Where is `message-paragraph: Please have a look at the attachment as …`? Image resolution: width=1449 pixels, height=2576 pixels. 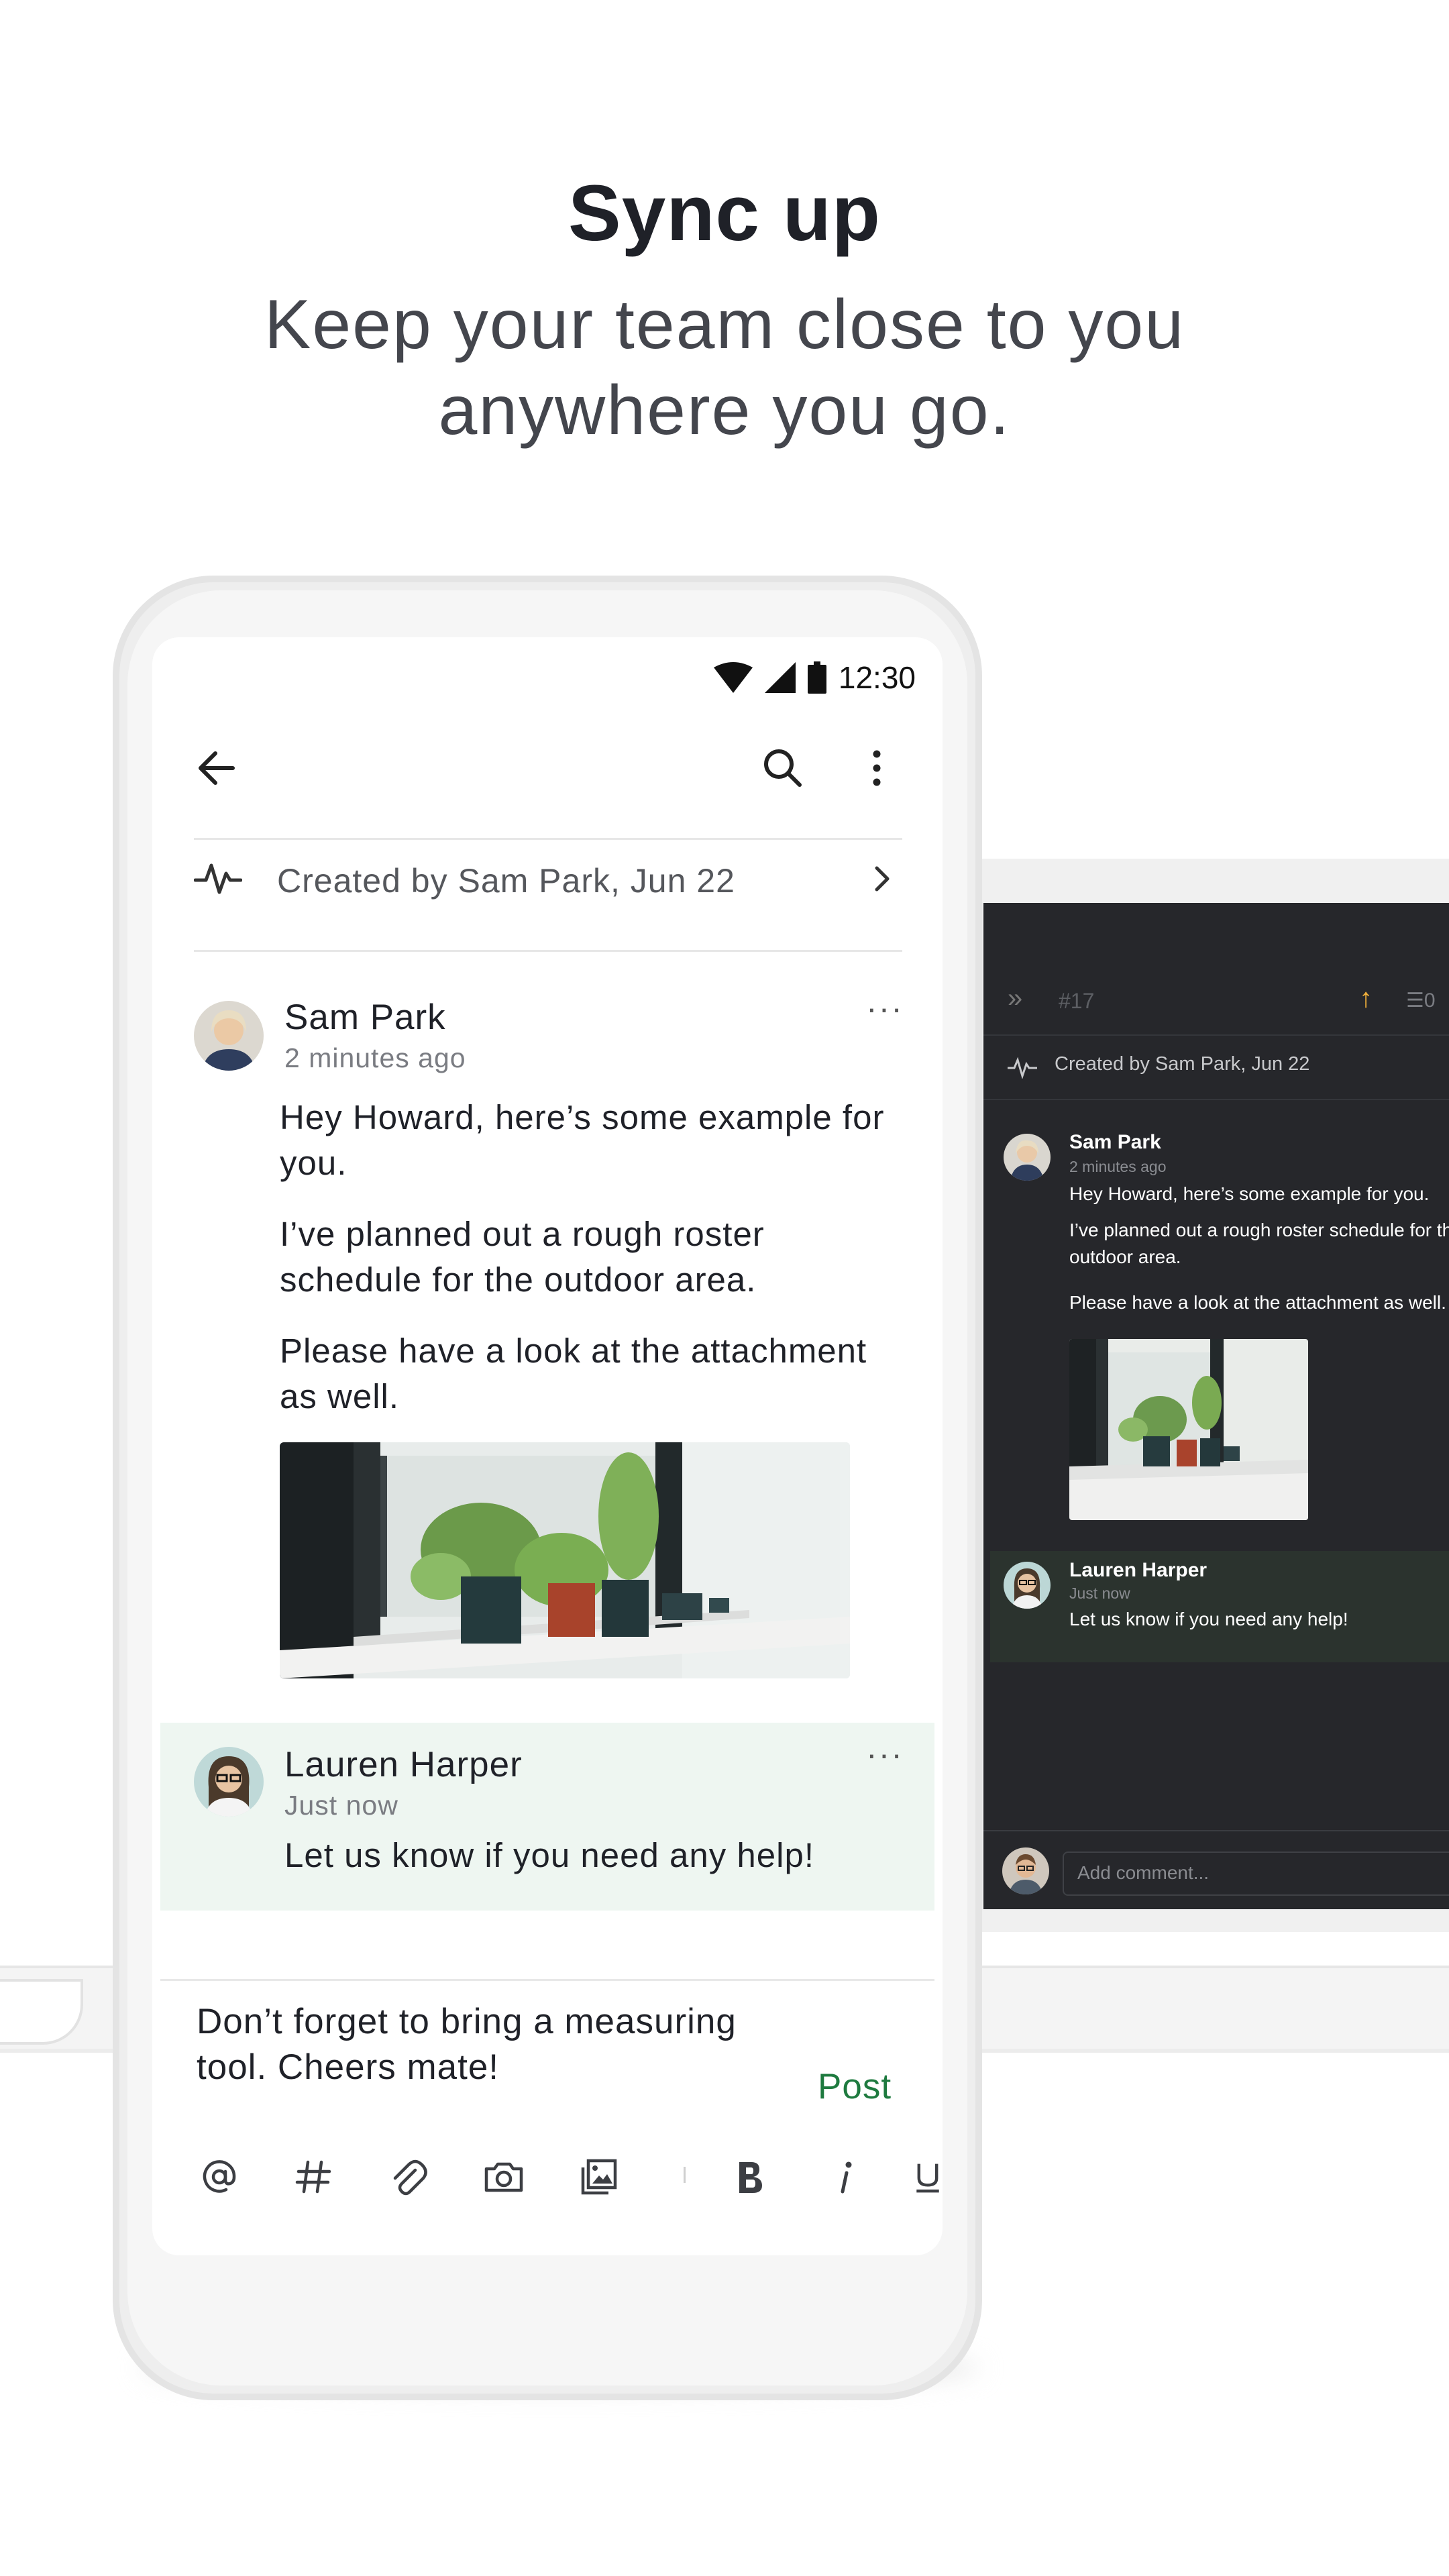 message-paragraph: Please have a look at the attachment as … is located at coordinates (573, 1373).